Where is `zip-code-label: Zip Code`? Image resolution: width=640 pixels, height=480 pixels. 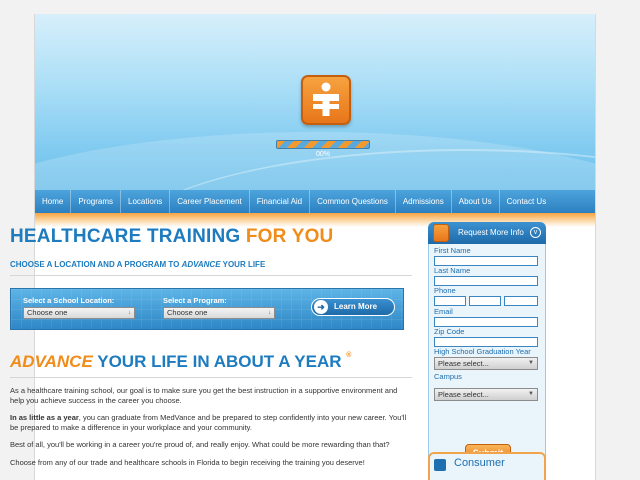 zip-code-label: Zip Code is located at coordinates (449, 331).